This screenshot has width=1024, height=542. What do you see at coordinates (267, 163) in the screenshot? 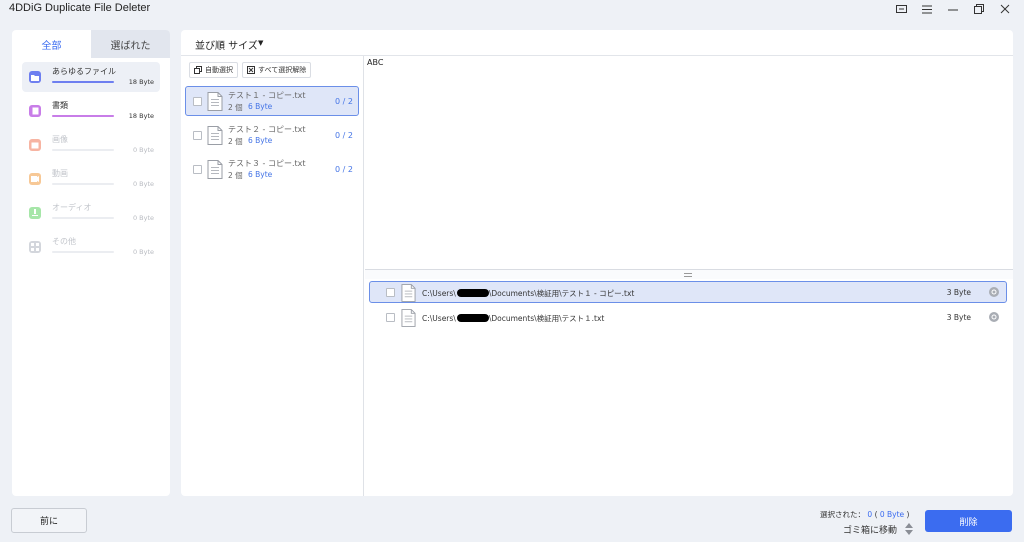
I see `group-file-name: テスト３ - コピー.txt` at bounding box center [267, 163].